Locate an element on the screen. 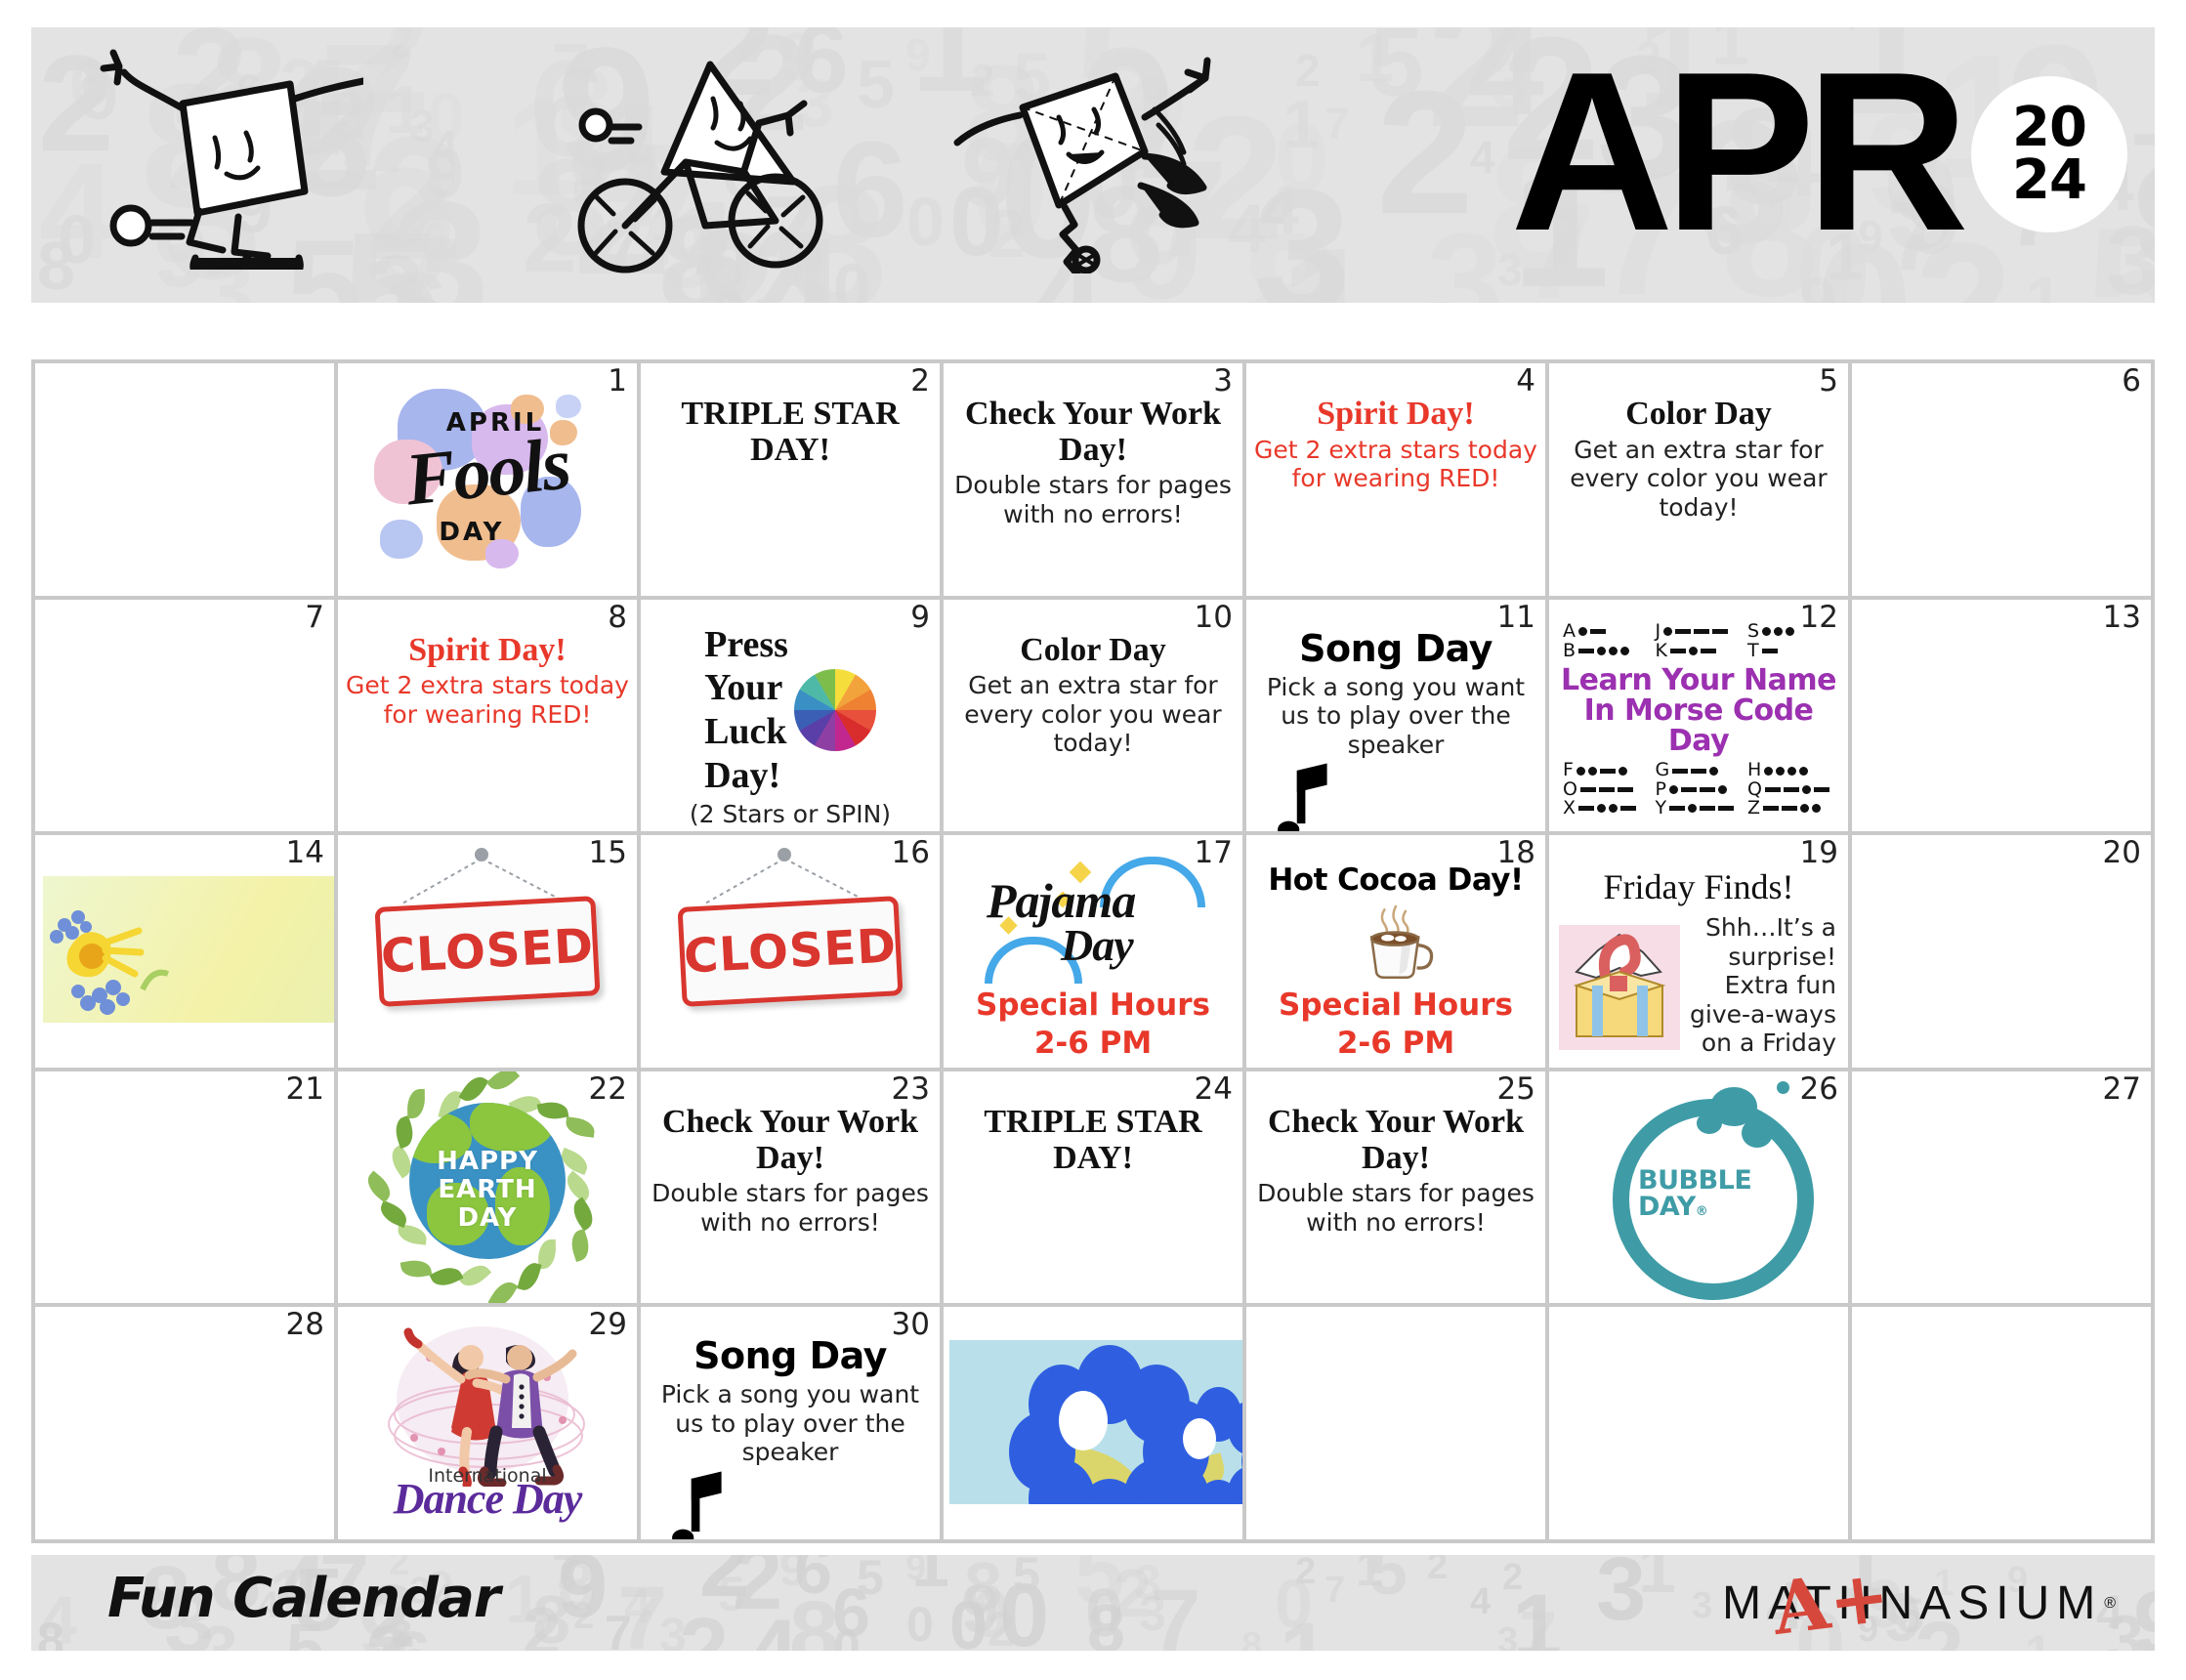 This screenshot has height=1680, width=2186. day-number: 21 is located at coordinates (305, 1089).